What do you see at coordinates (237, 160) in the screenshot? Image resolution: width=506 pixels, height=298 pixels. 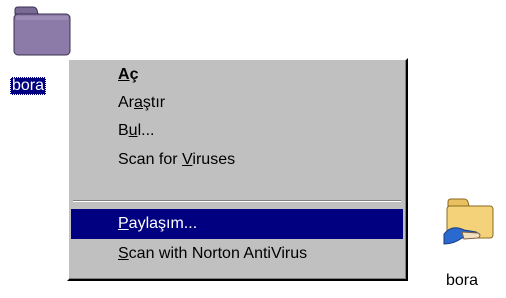 I see `menu-item-scan-viruses: Scan for Viruses` at bounding box center [237, 160].